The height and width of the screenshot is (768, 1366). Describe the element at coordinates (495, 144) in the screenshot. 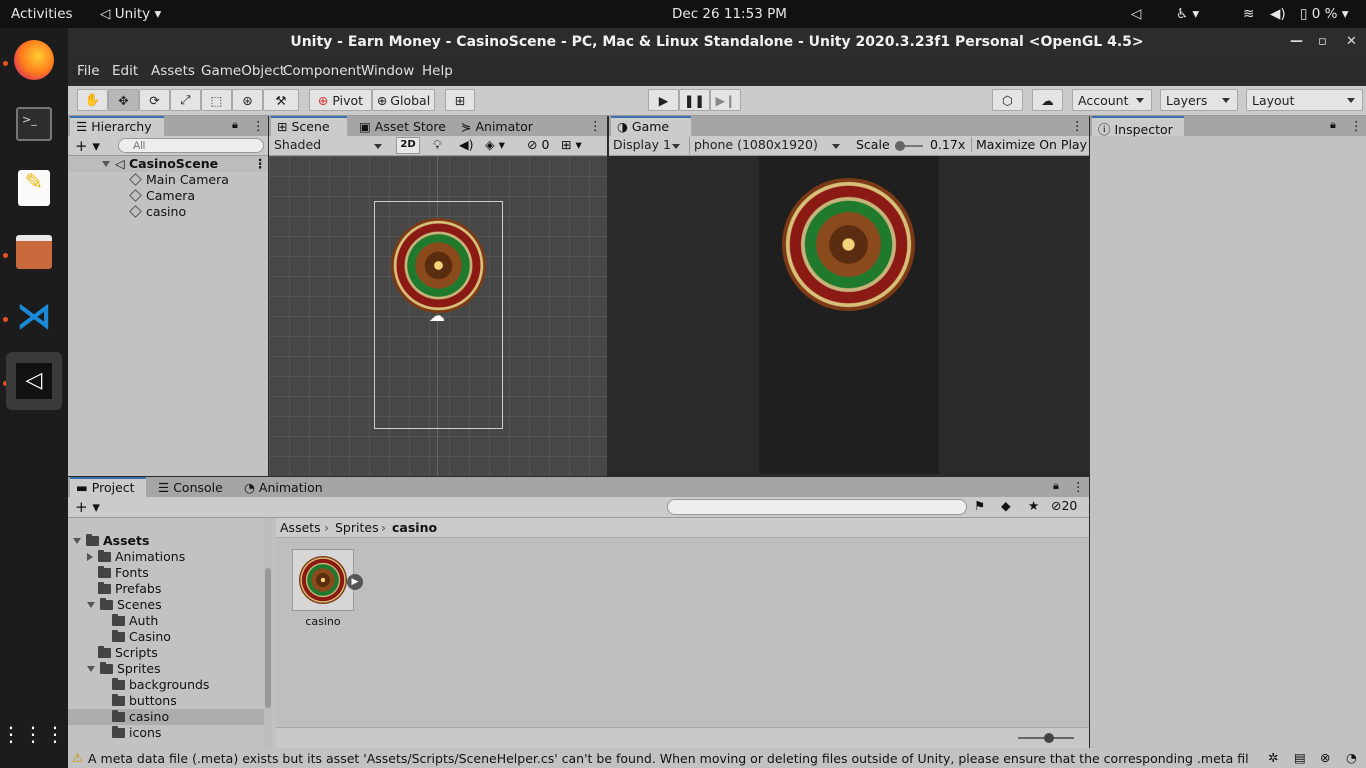

I see `effects-icon: ◈ ▾` at that location.